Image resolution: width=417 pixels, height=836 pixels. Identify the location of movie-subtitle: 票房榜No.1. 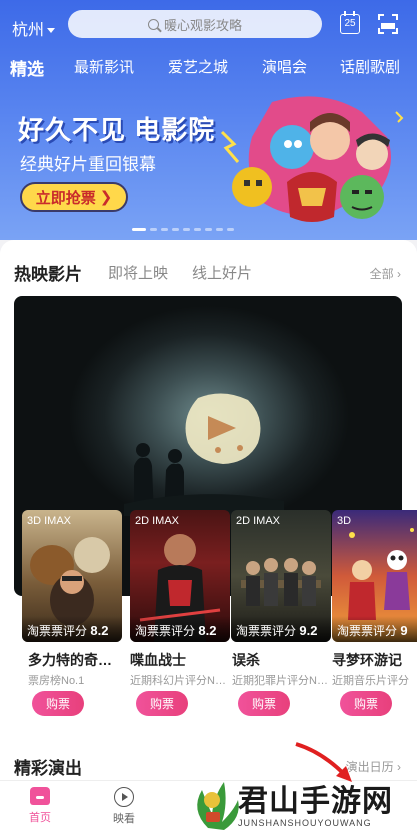
(56, 681).